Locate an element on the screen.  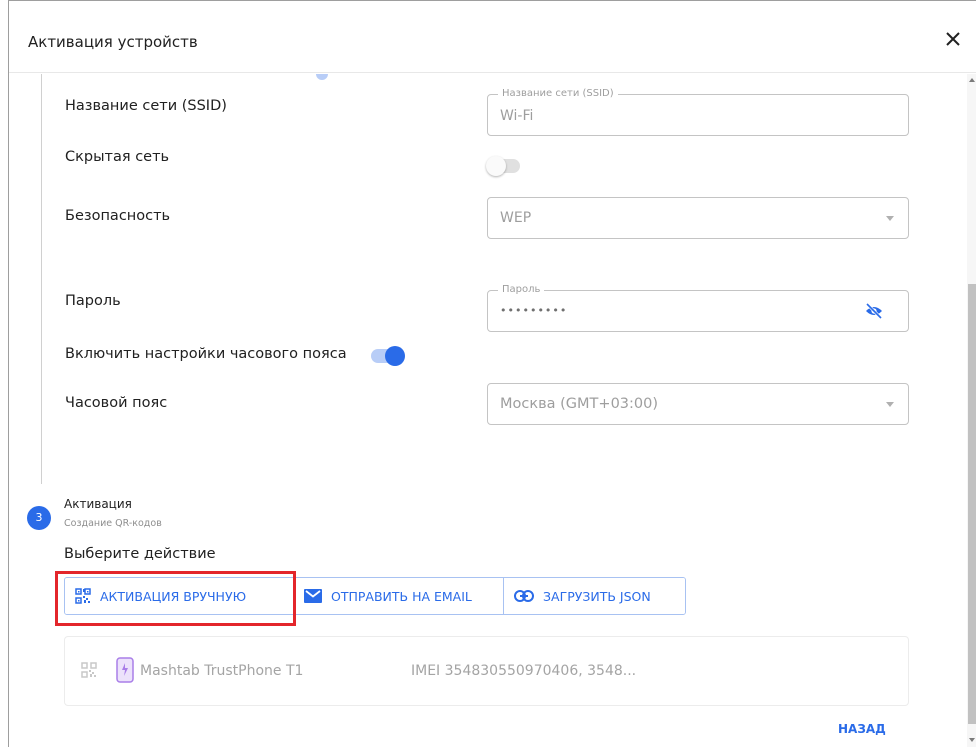
upload-json-button: ЗАГРУЗИТЬ JSON is located at coordinates (594, 596).